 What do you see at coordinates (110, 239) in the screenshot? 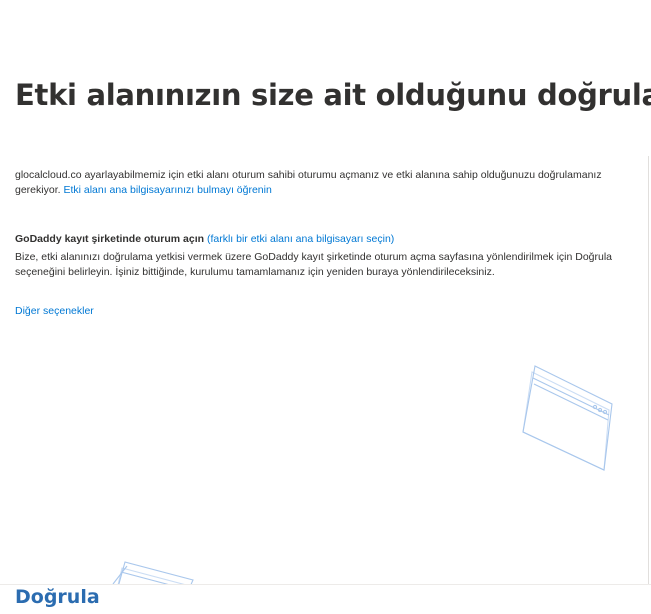
I see `registrar-heading: GoDaddy kayıt şirketinde oturum açın` at bounding box center [110, 239].